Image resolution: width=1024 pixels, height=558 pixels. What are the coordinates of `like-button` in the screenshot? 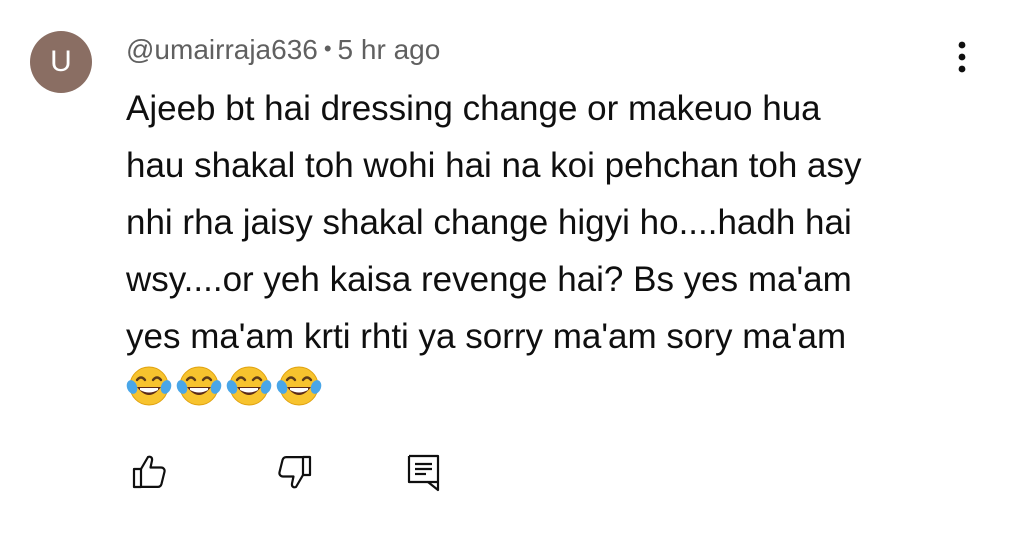 It's located at (150, 472).